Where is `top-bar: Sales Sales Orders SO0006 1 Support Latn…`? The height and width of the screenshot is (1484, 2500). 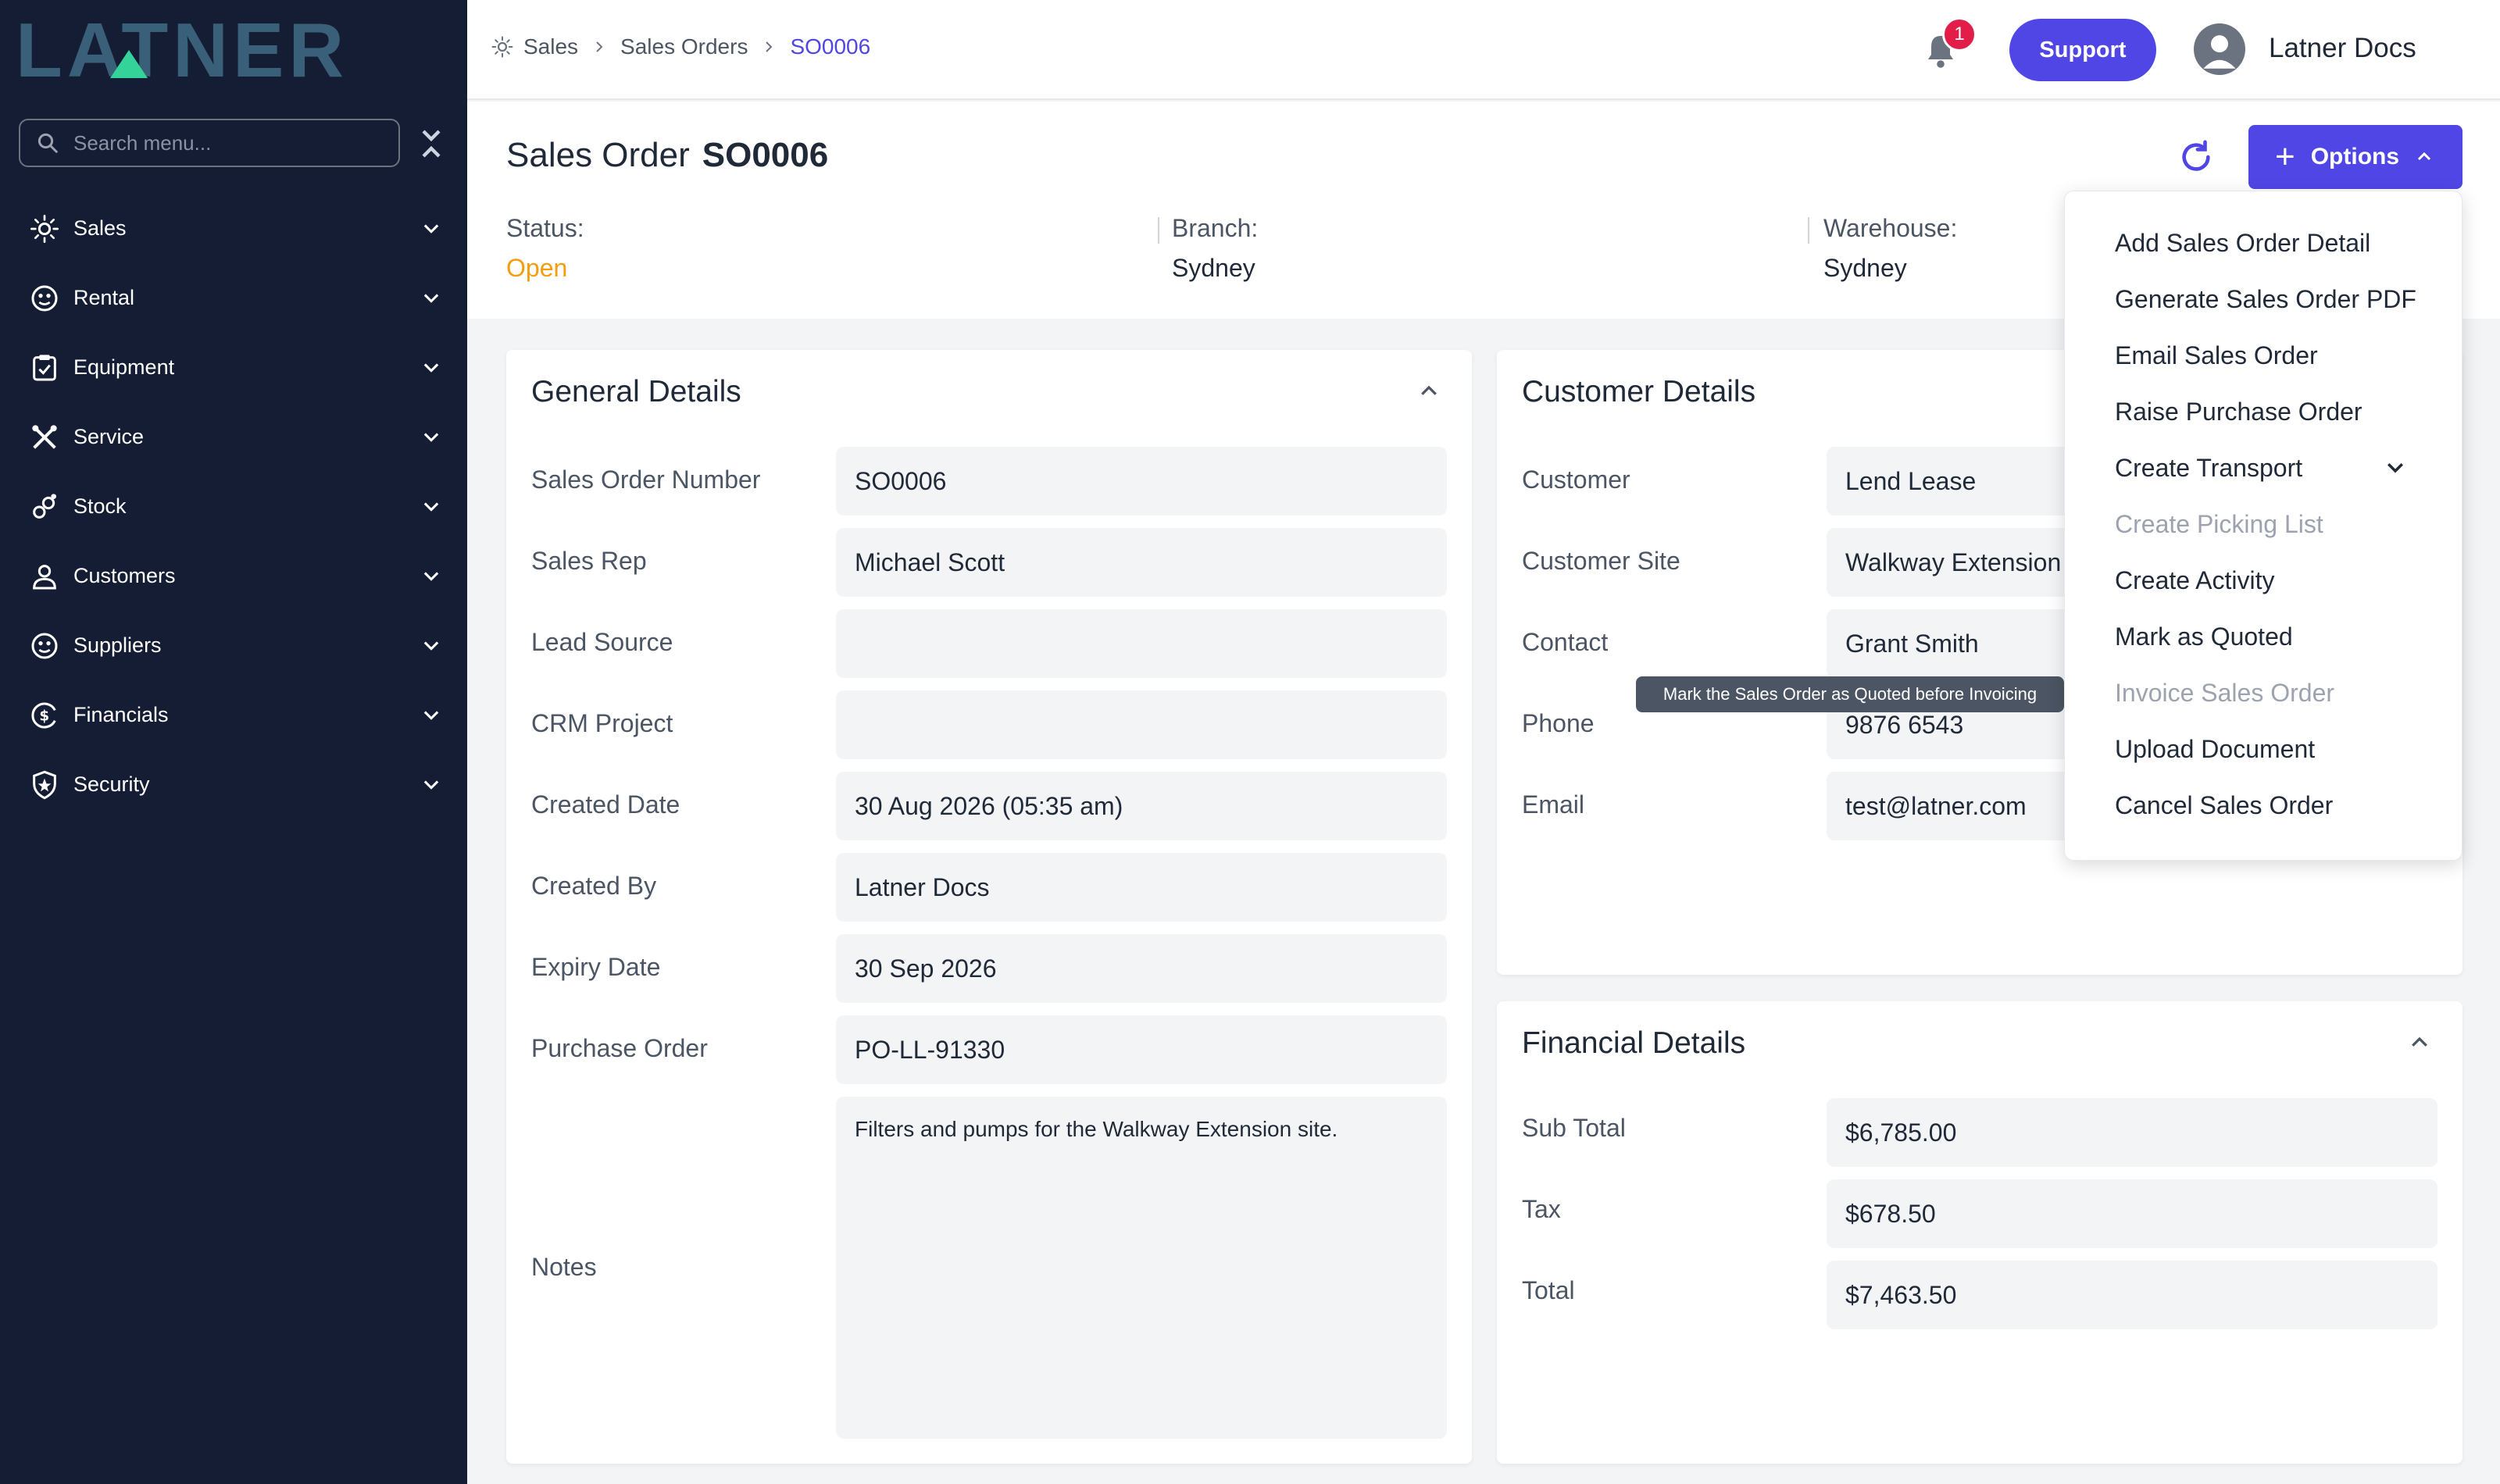 top-bar: Sales Sales Orders SO0006 1 Support Latn… is located at coordinates (1483, 50).